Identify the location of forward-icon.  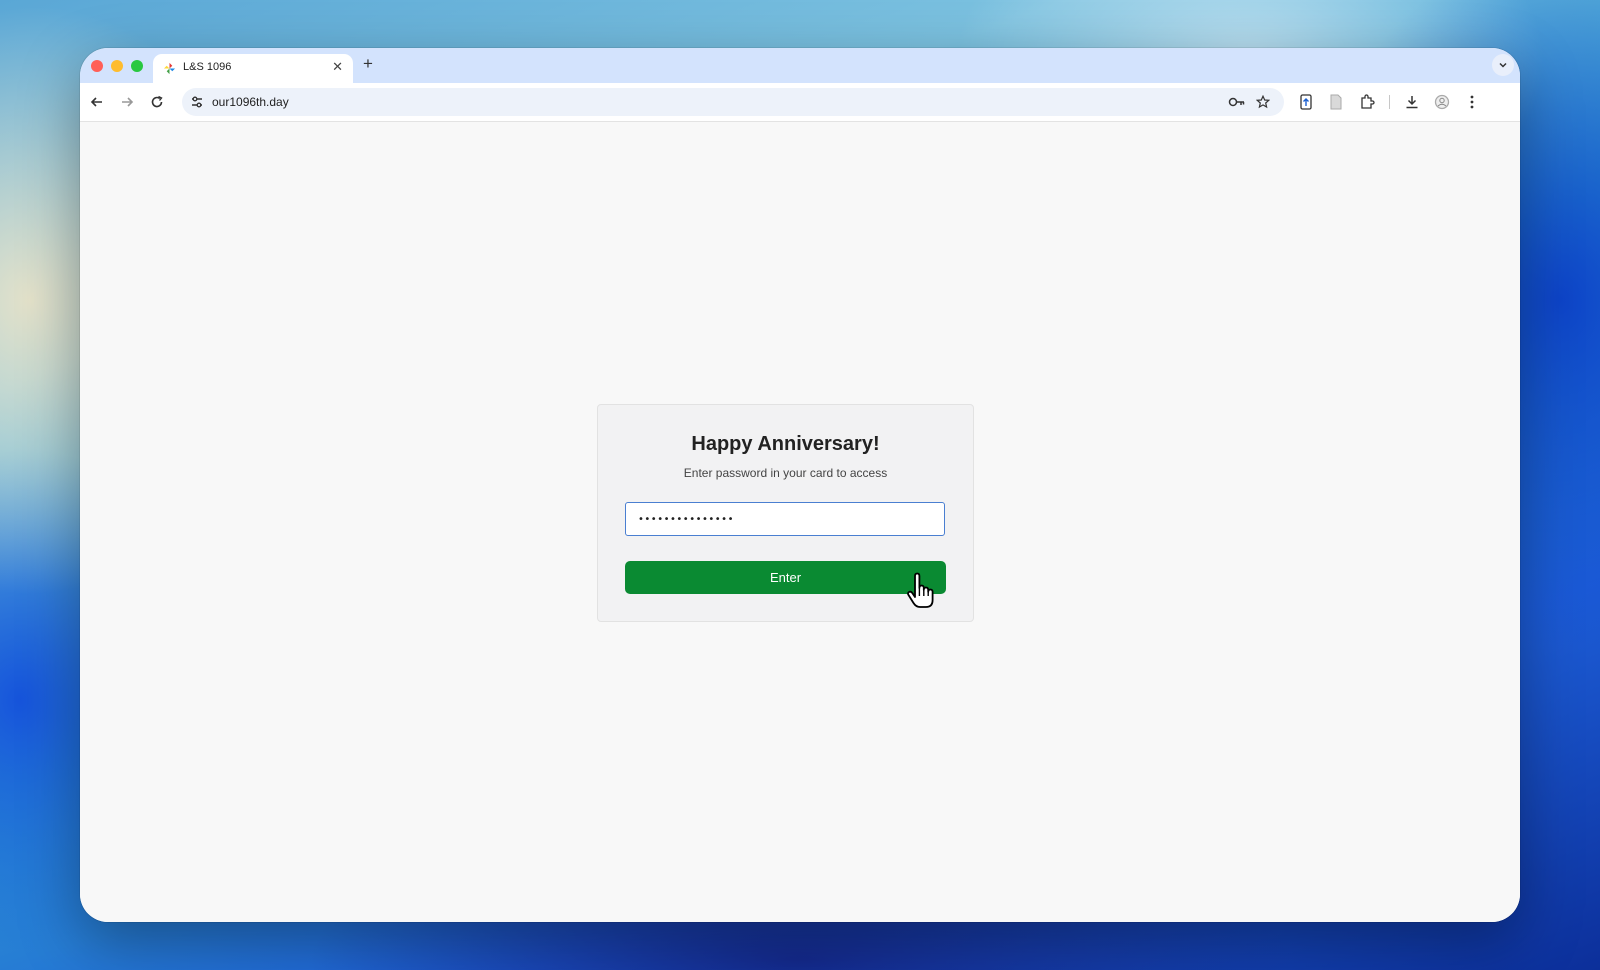
(128, 102).